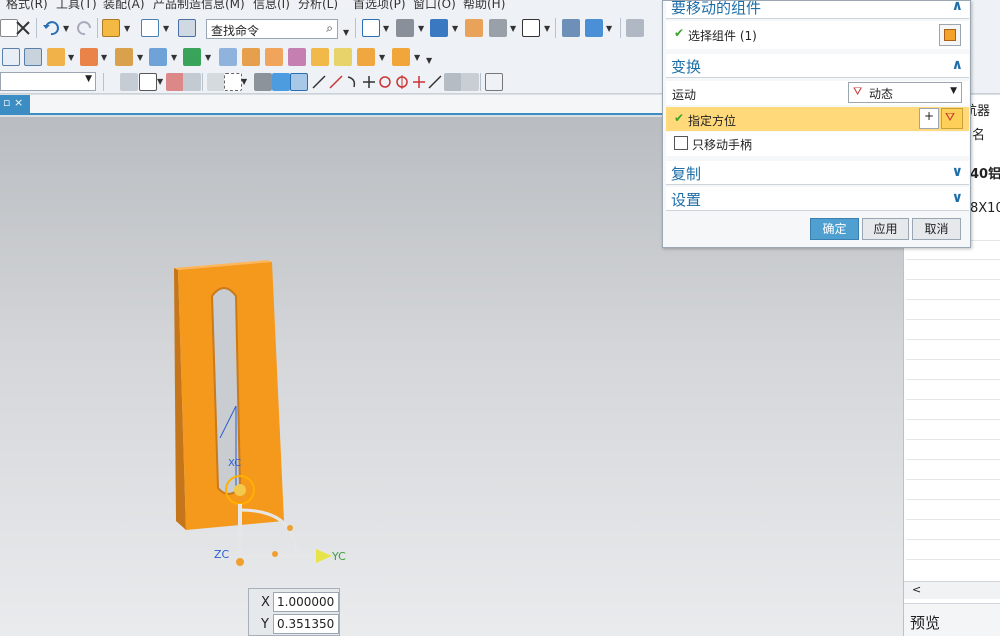 This screenshot has width=1000, height=636. What do you see at coordinates (104, 57) in the screenshot?
I see `edge-blend-dropdown-icon: ▼` at bounding box center [104, 57].